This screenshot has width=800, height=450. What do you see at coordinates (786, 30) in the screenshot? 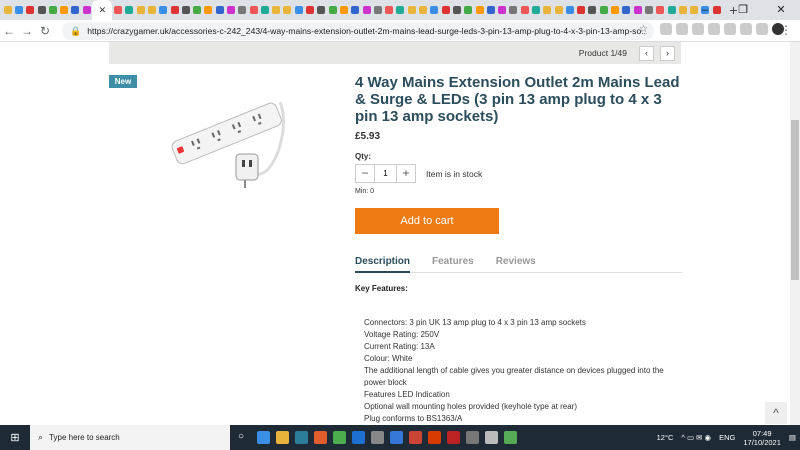
I see `browser-menu-icon: ⋮` at bounding box center [786, 30].